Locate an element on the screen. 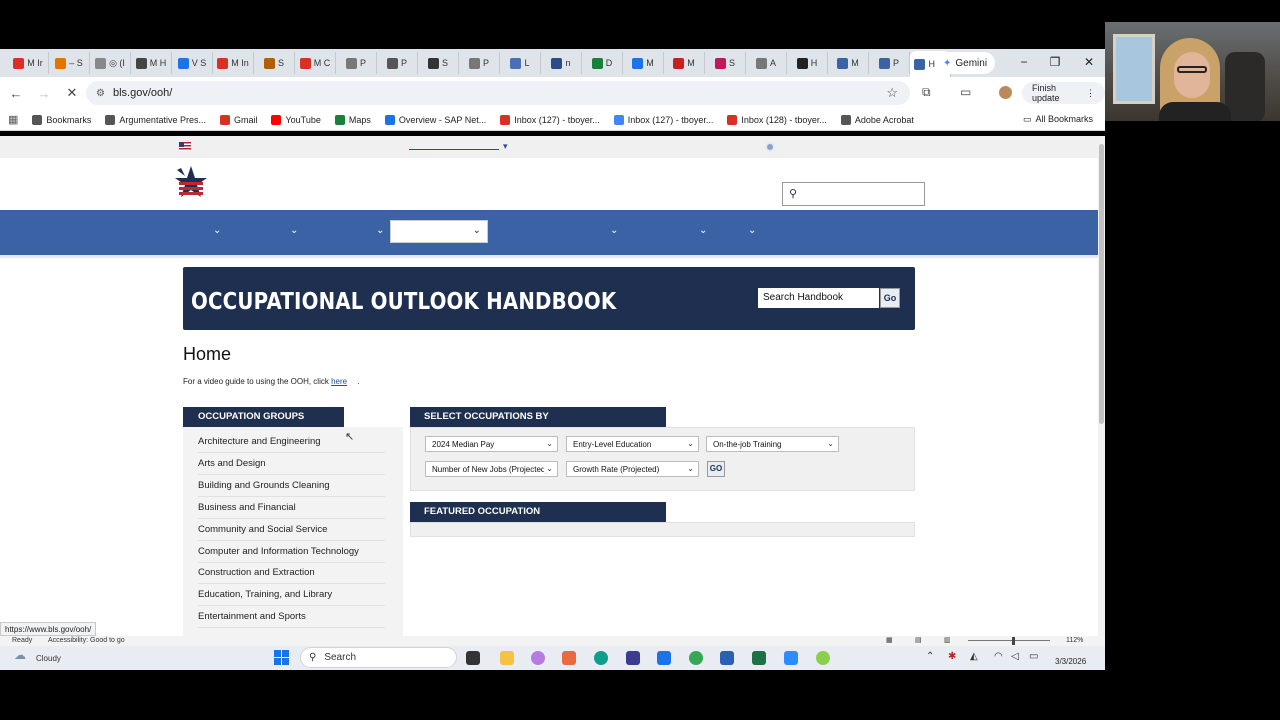  apps-grid-icon: ▦ is located at coordinates (13, 119).